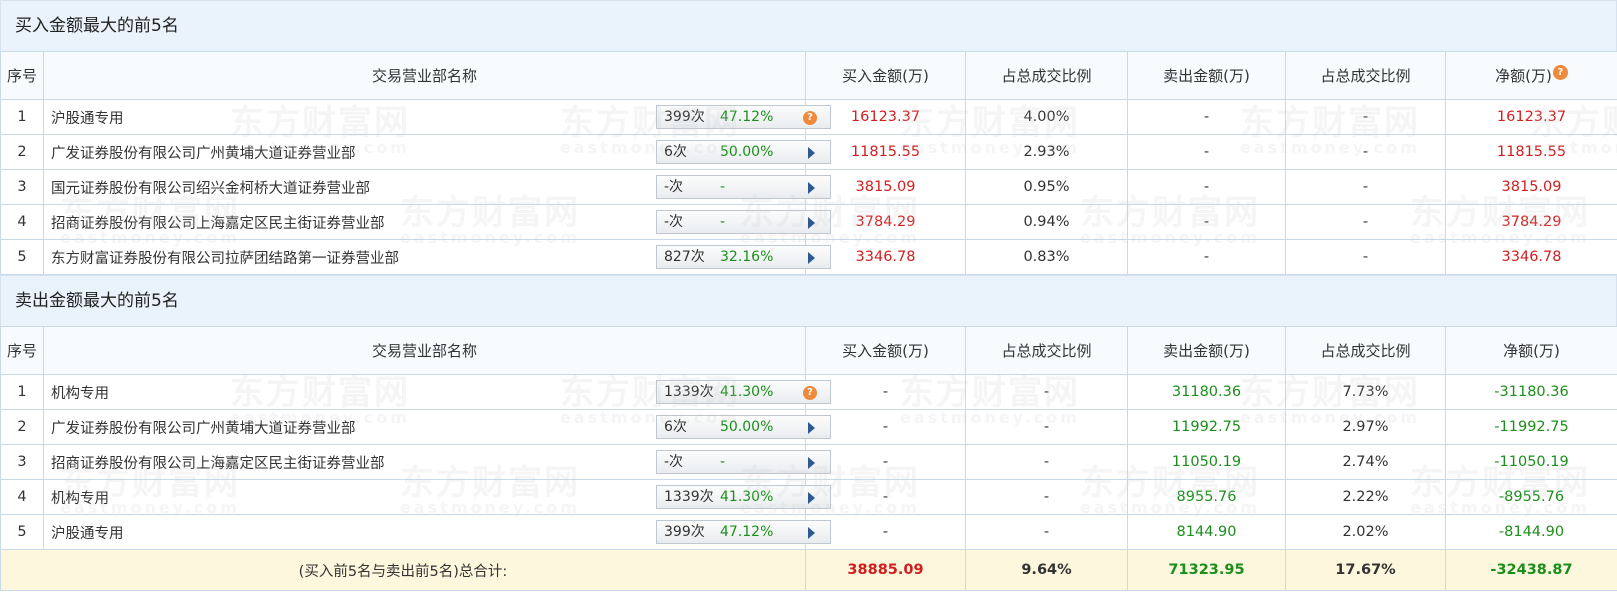 The image size is (1617, 603). I want to click on sell-ratio: 2.02%, so click(1365, 532).